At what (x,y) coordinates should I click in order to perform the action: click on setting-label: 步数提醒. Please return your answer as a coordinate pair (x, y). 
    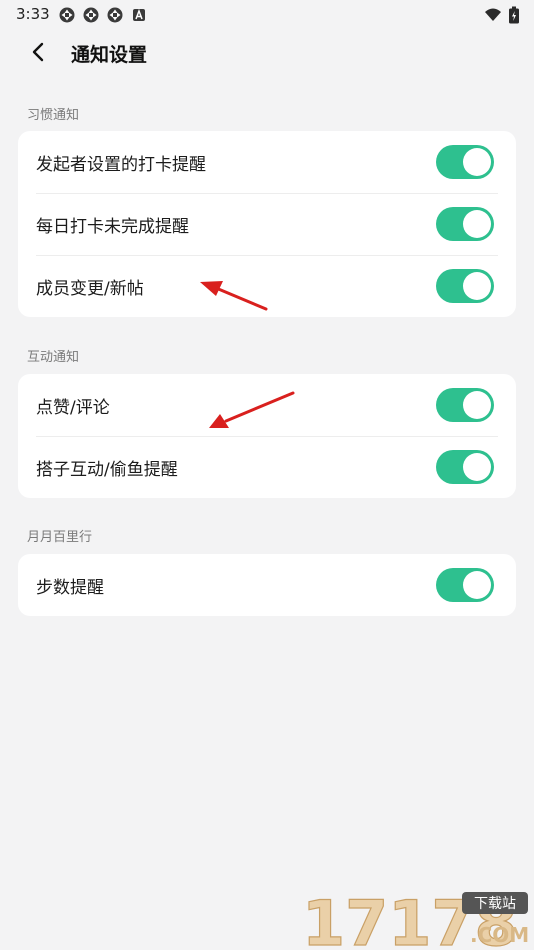
    Looking at the image, I should click on (70, 587).